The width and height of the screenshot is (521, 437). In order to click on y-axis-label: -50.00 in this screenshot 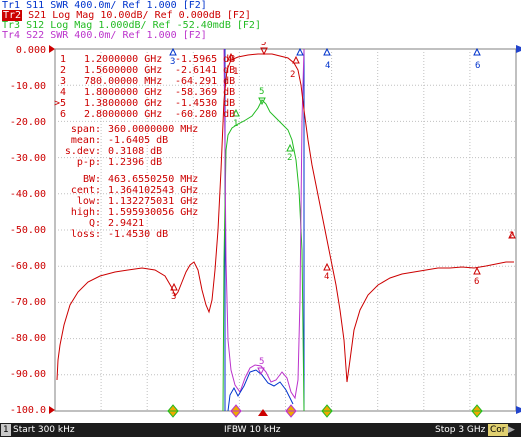, I will do `click(28, 230)`.